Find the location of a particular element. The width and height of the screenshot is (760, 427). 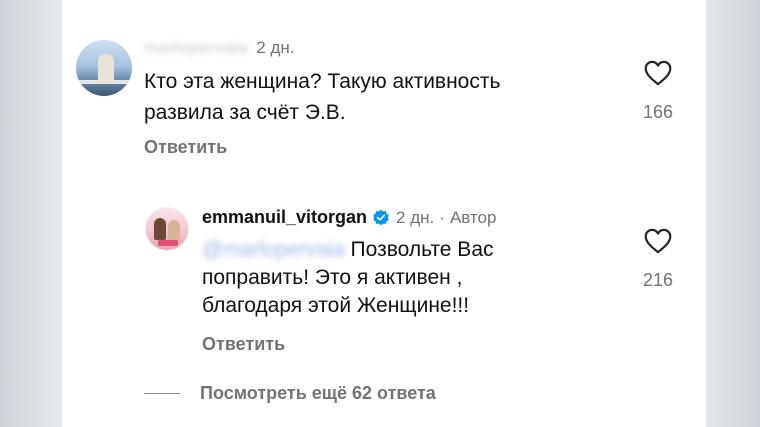

comment-meta: marlopervaia 2 дн. is located at coordinates (219, 48).